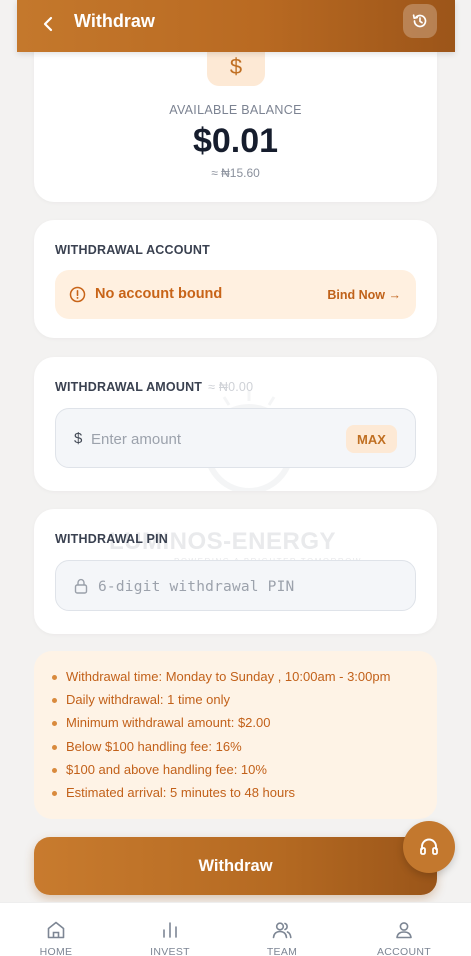 This screenshot has width=471, height=956. Describe the element at coordinates (403, 951) in the screenshot. I see `nav-account-label: ACCOUNT` at that location.